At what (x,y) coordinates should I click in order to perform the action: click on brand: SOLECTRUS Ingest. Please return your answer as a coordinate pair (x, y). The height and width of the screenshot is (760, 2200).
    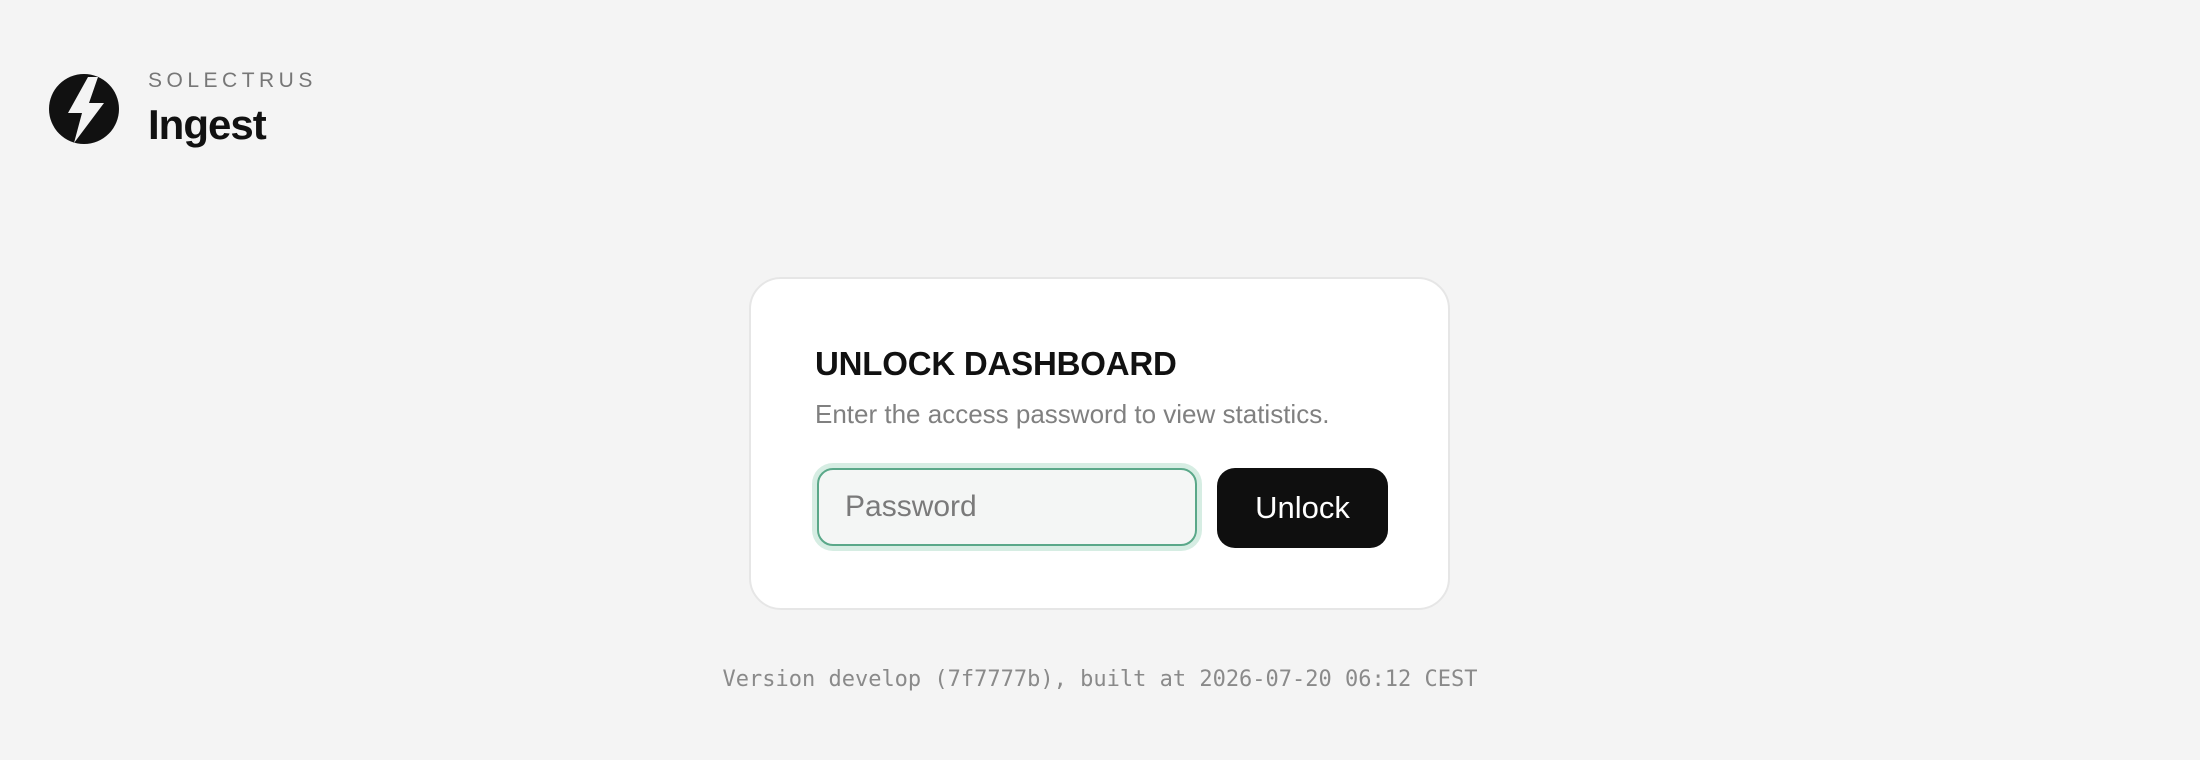
    Looking at the image, I should click on (182, 109).